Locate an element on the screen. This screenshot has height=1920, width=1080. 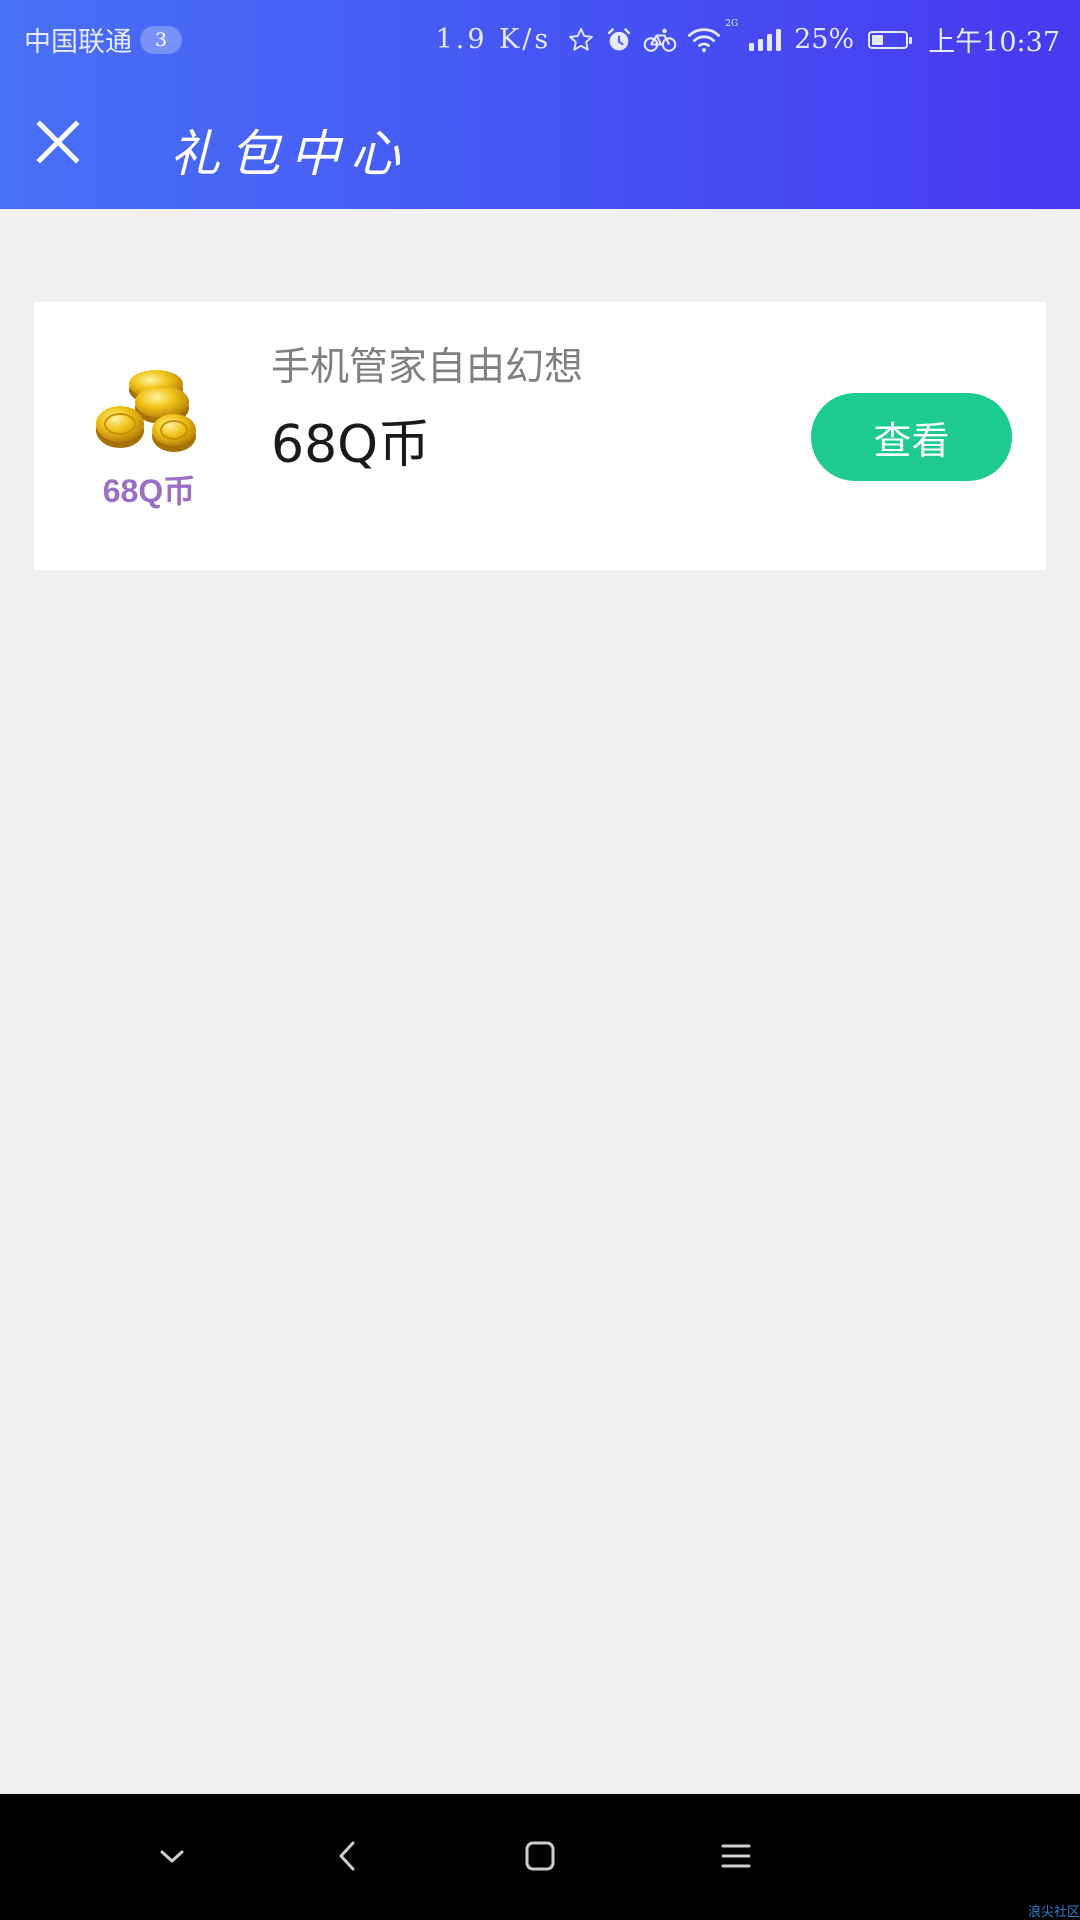
gift-thumbnail: 68Q币 is located at coordinates (149, 433).